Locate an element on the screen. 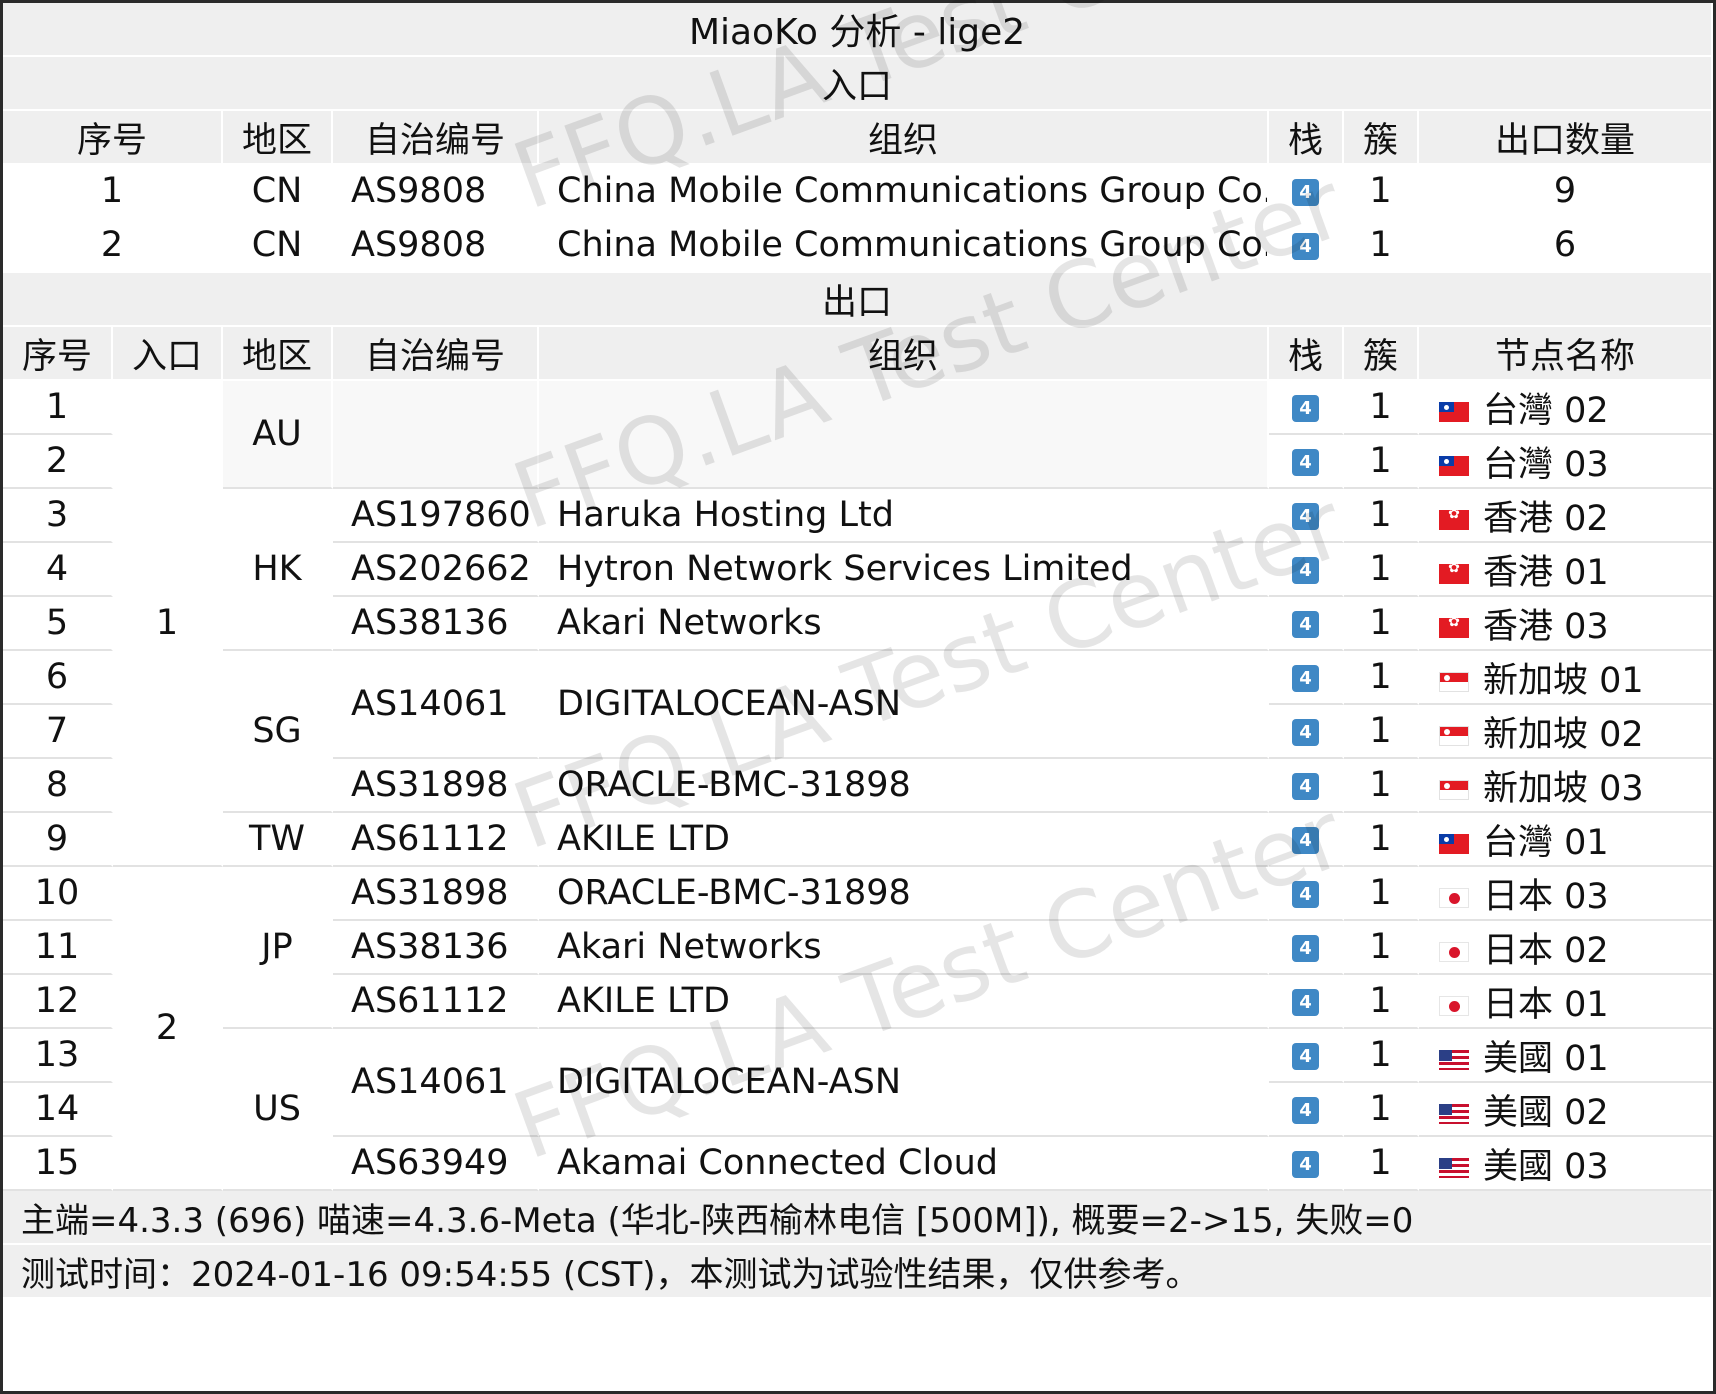  exit-asn: AS197860 is located at coordinates (436, 516).